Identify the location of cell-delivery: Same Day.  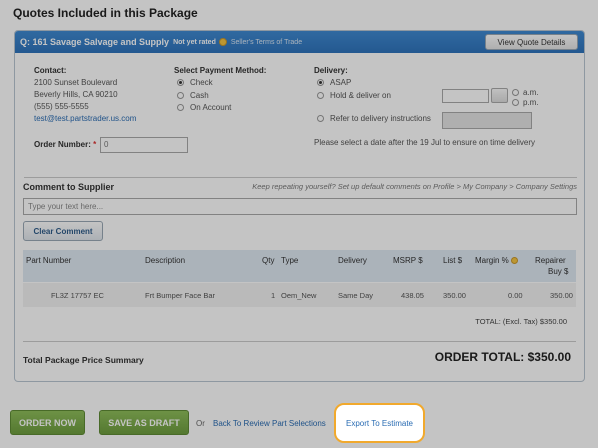
(356, 295).